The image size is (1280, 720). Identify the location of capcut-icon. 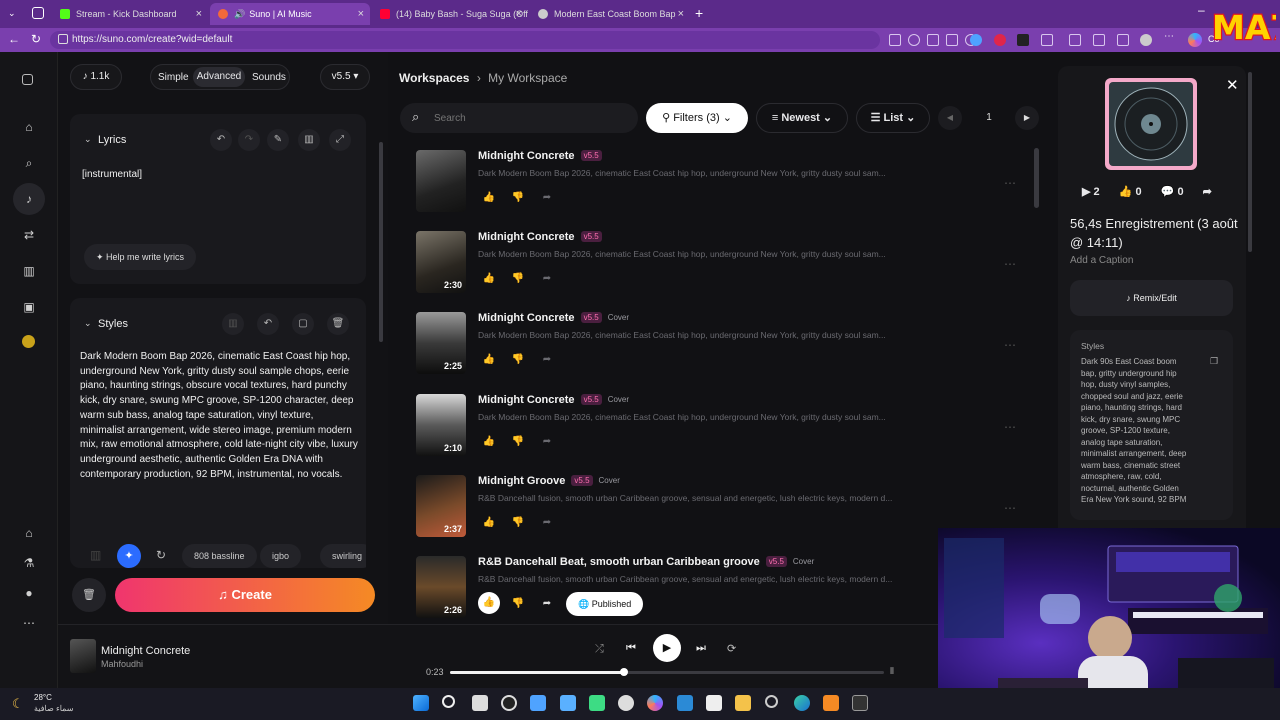
(714, 703).